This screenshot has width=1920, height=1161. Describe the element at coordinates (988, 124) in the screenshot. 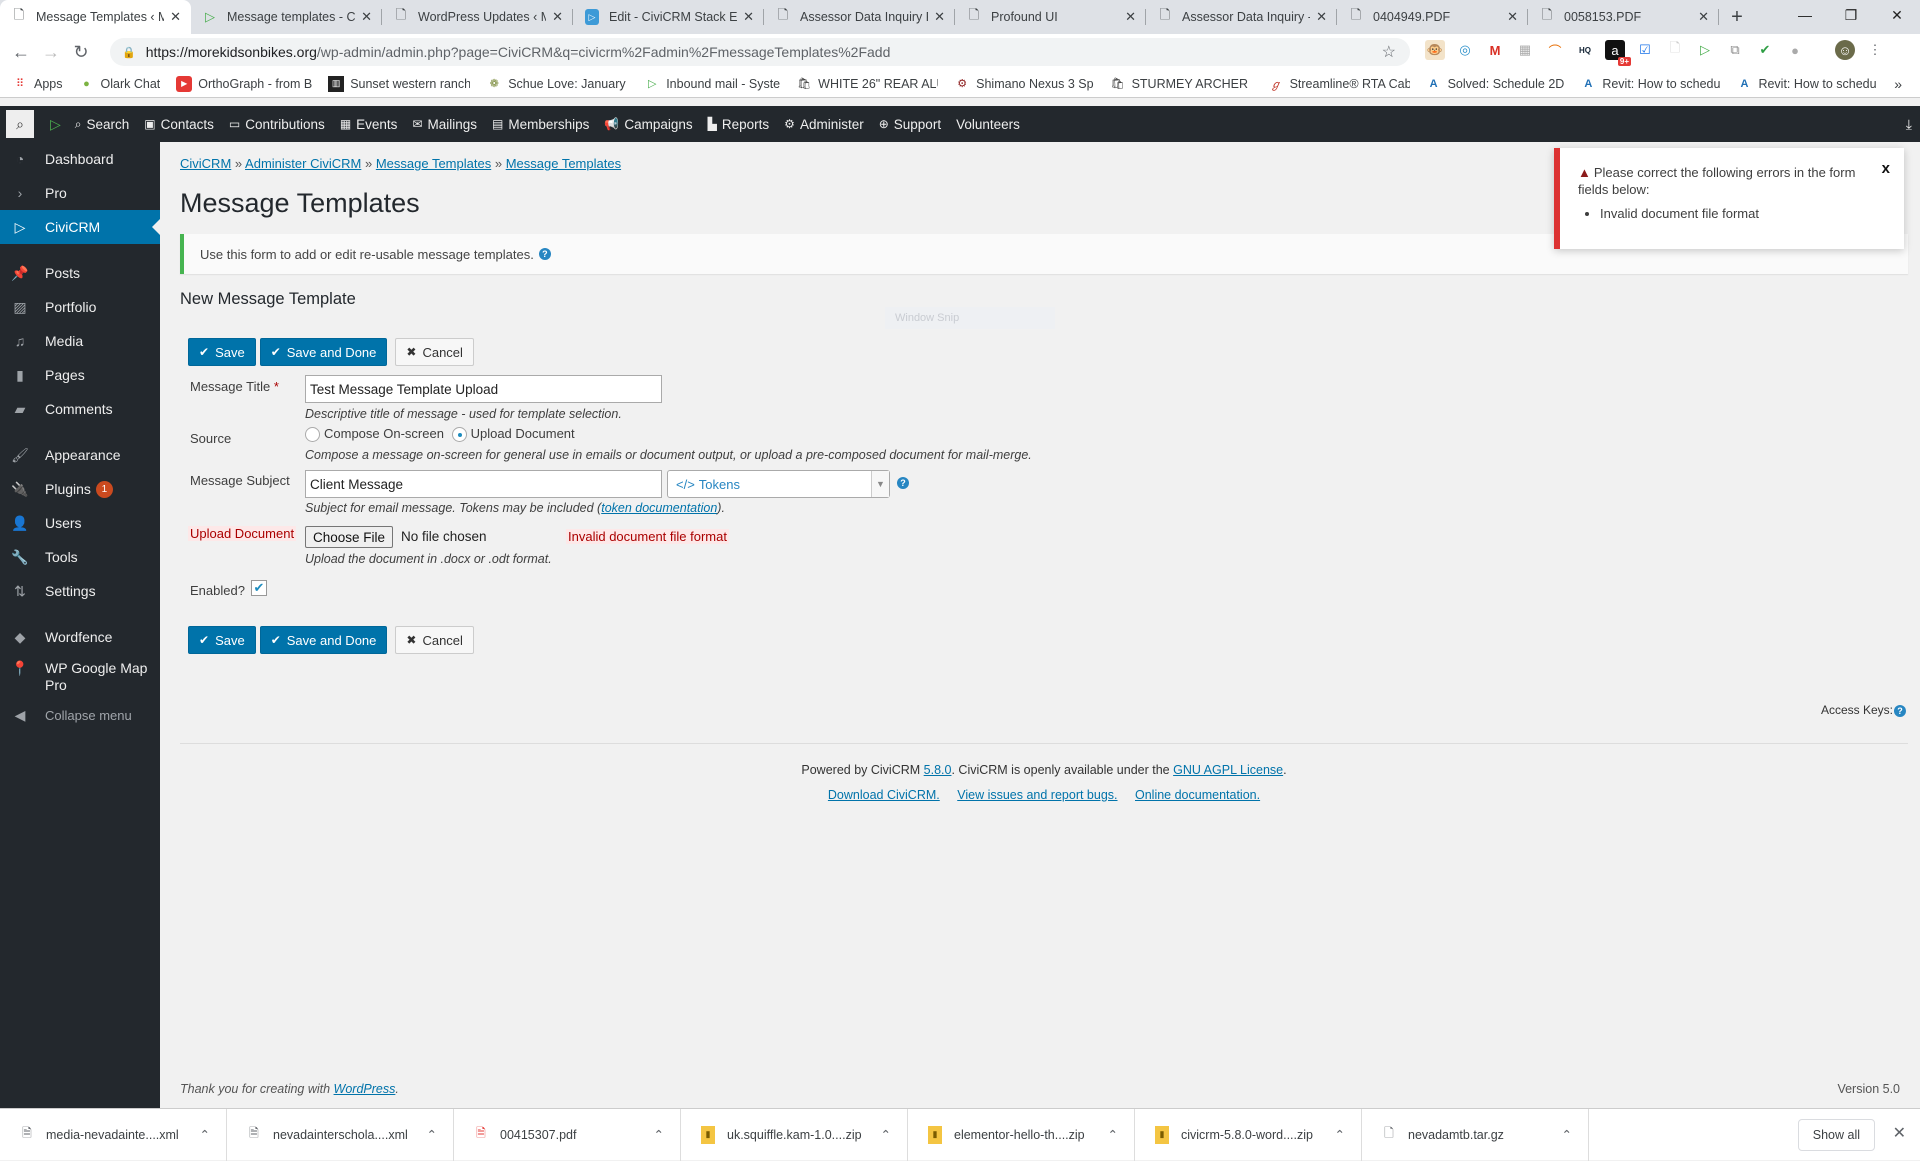

I see `admin-bar-volunteers: Volunteers` at that location.